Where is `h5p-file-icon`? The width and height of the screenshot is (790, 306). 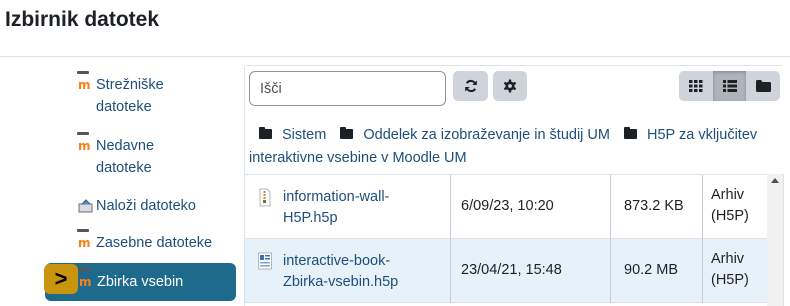 h5p-file-icon is located at coordinates (265, 261).